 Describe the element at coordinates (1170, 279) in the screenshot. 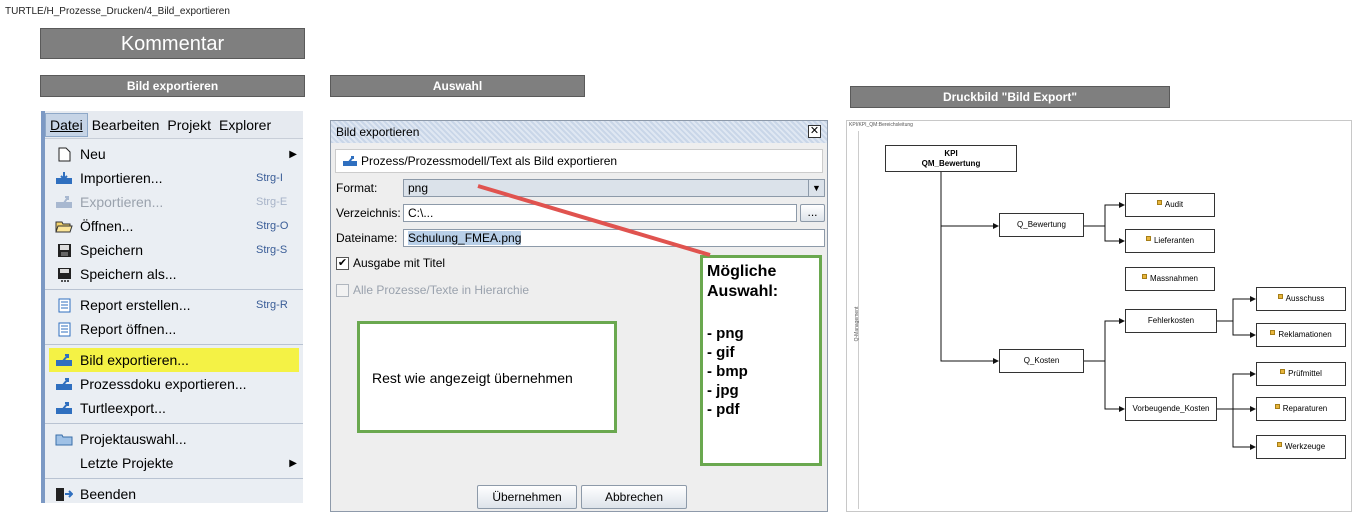

I see `druck-node-massnahmen: Massnahmen` at that location.